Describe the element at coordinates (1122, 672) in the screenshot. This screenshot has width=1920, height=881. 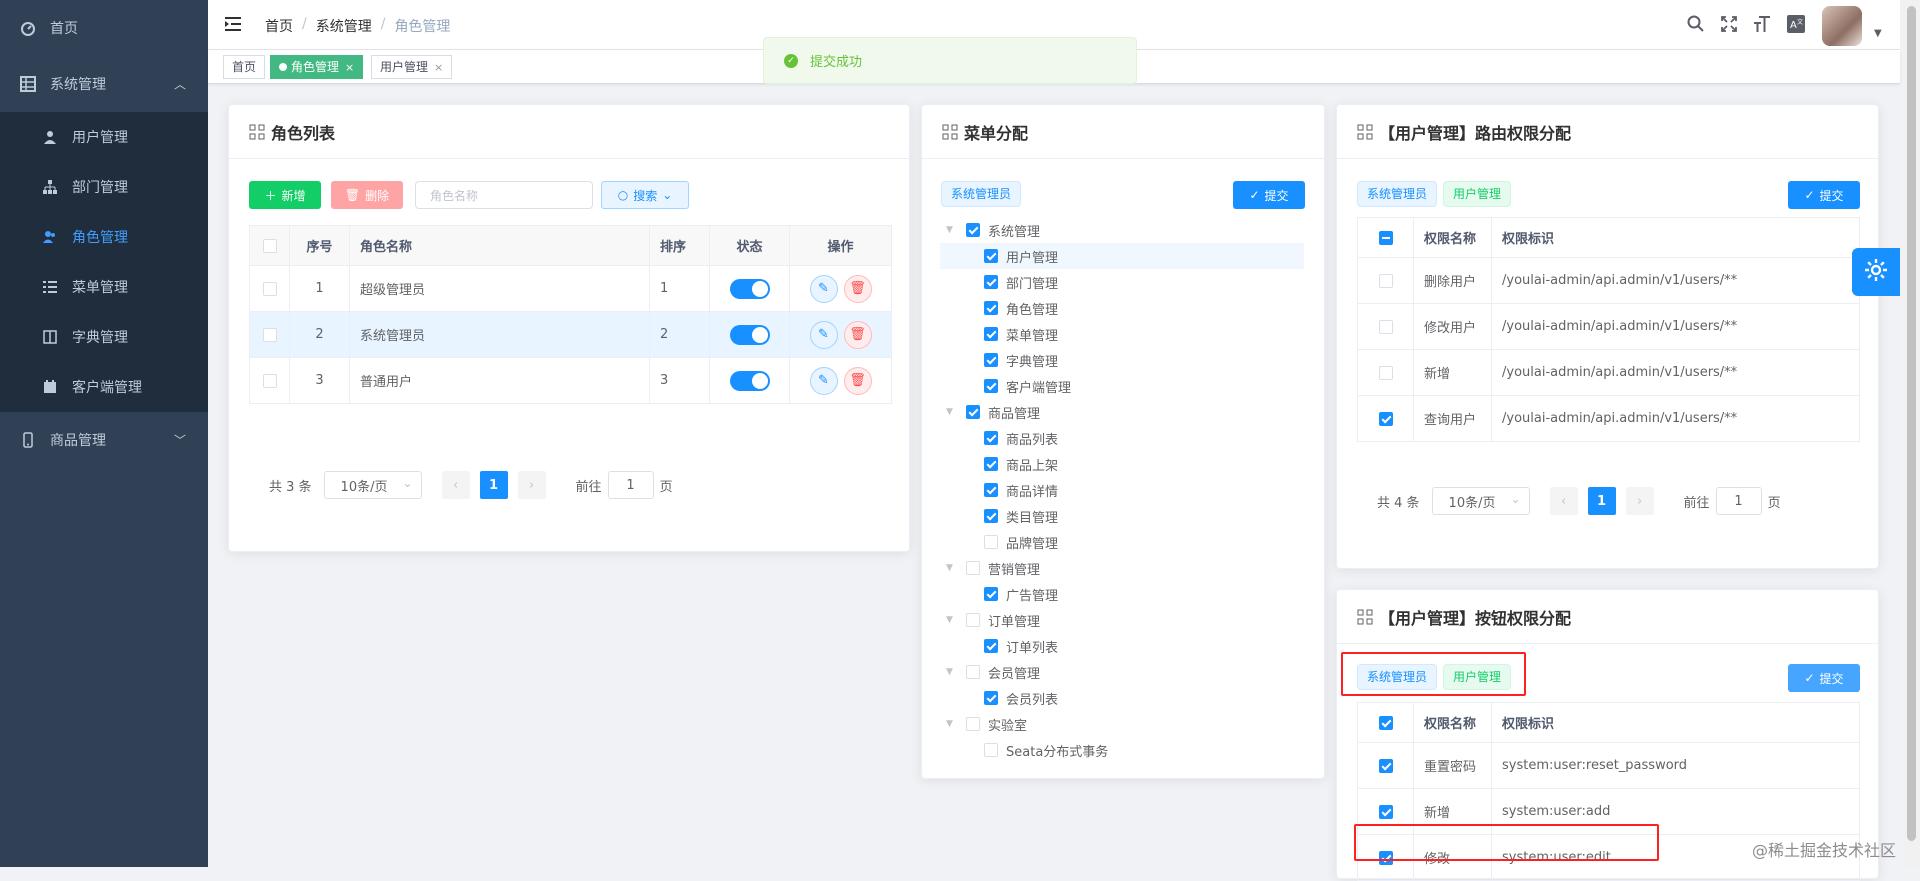
I see `tree-node: ▼ 会员管理` at that location.